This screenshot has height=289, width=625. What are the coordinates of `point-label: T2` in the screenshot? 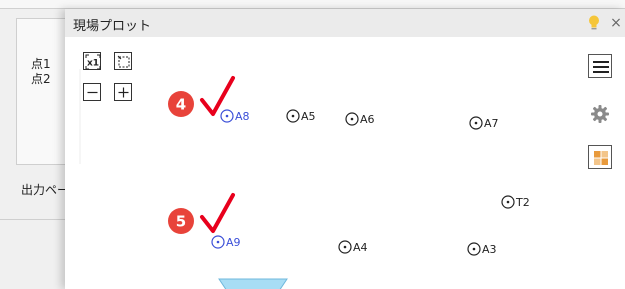 It's located at (522, 202).